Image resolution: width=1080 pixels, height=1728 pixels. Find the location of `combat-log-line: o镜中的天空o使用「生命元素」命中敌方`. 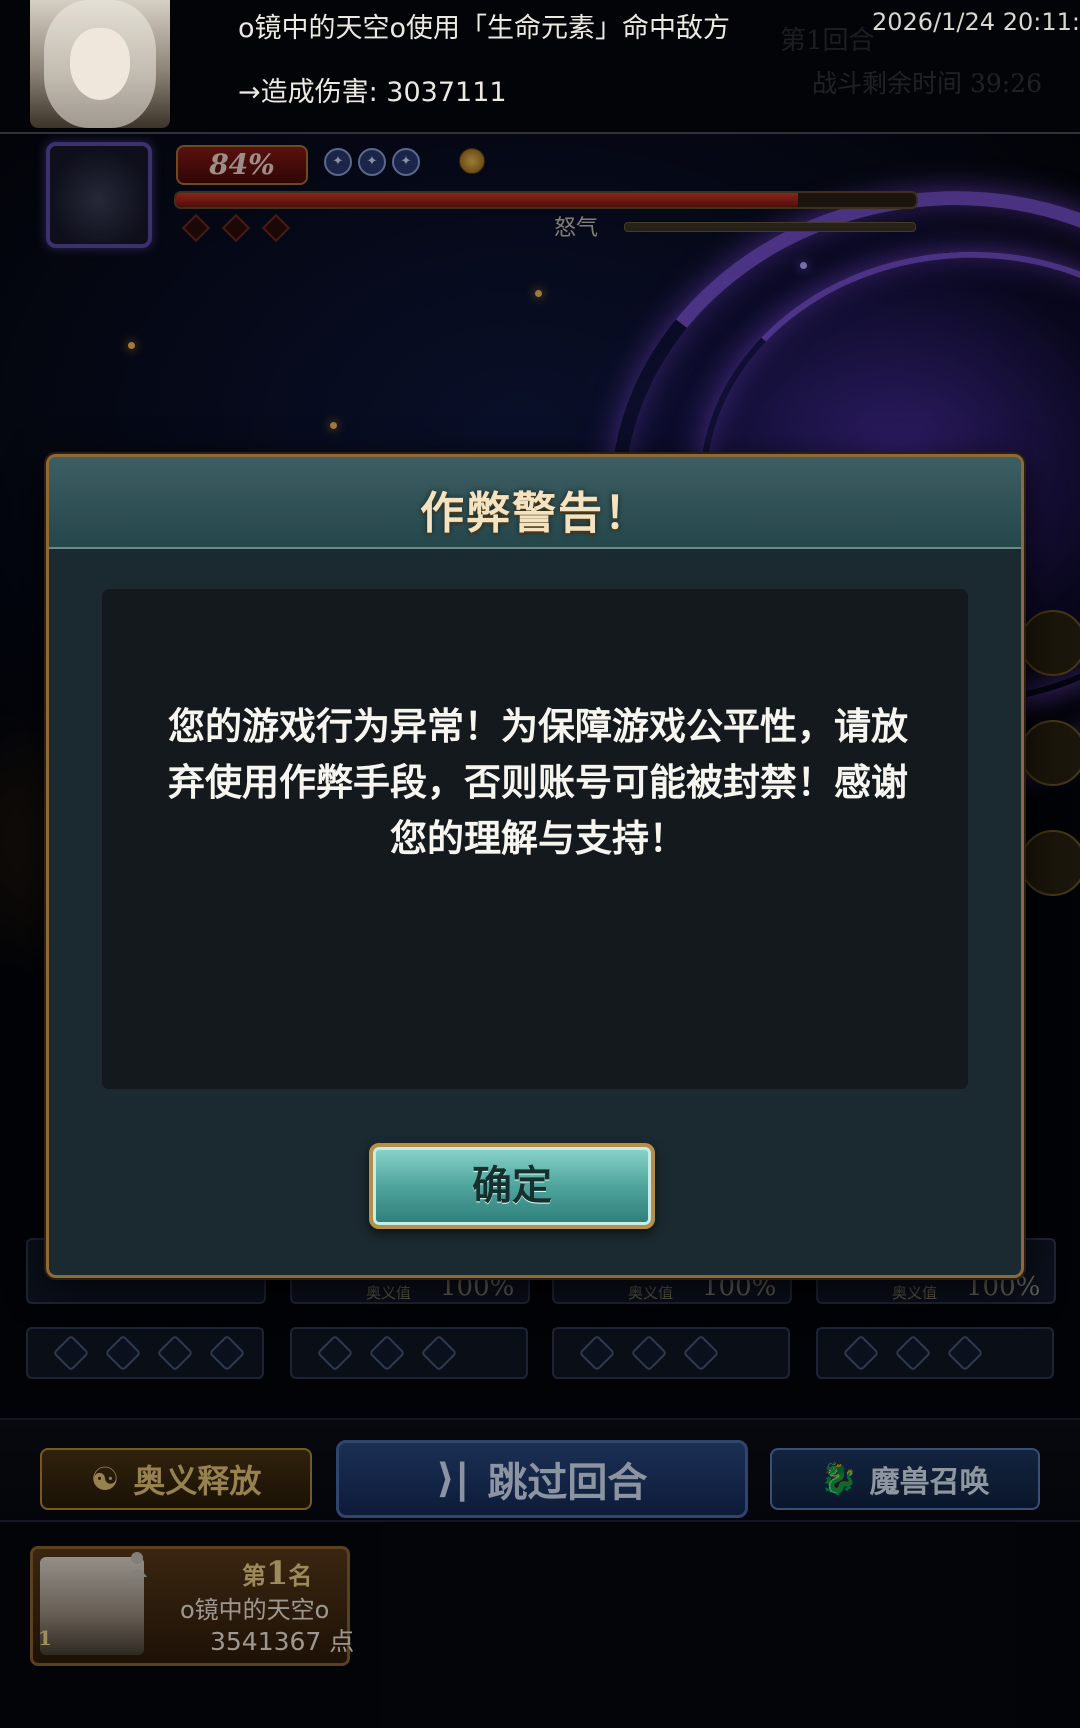

combat-log-line: o镜中的天空o使用「生命元素」命中敌方 is located at coordinates (484, 28).